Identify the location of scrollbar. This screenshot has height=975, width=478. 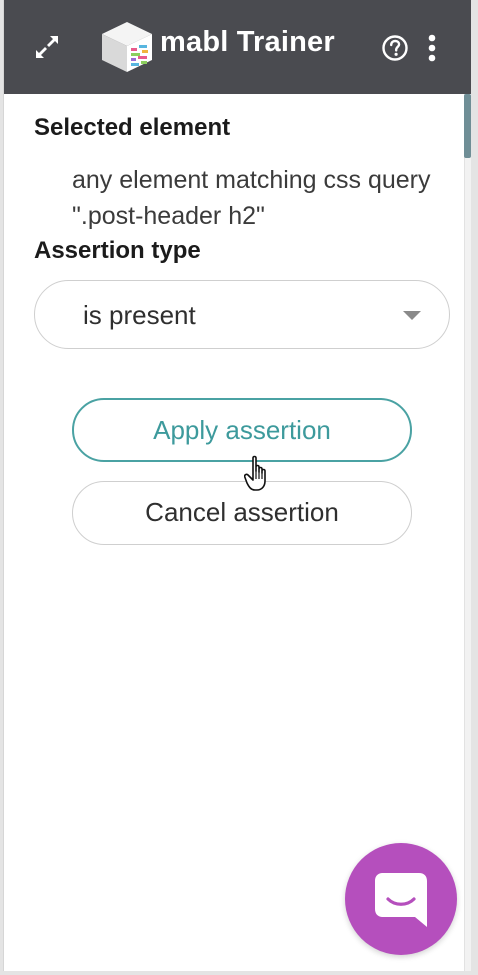
(467, 532).